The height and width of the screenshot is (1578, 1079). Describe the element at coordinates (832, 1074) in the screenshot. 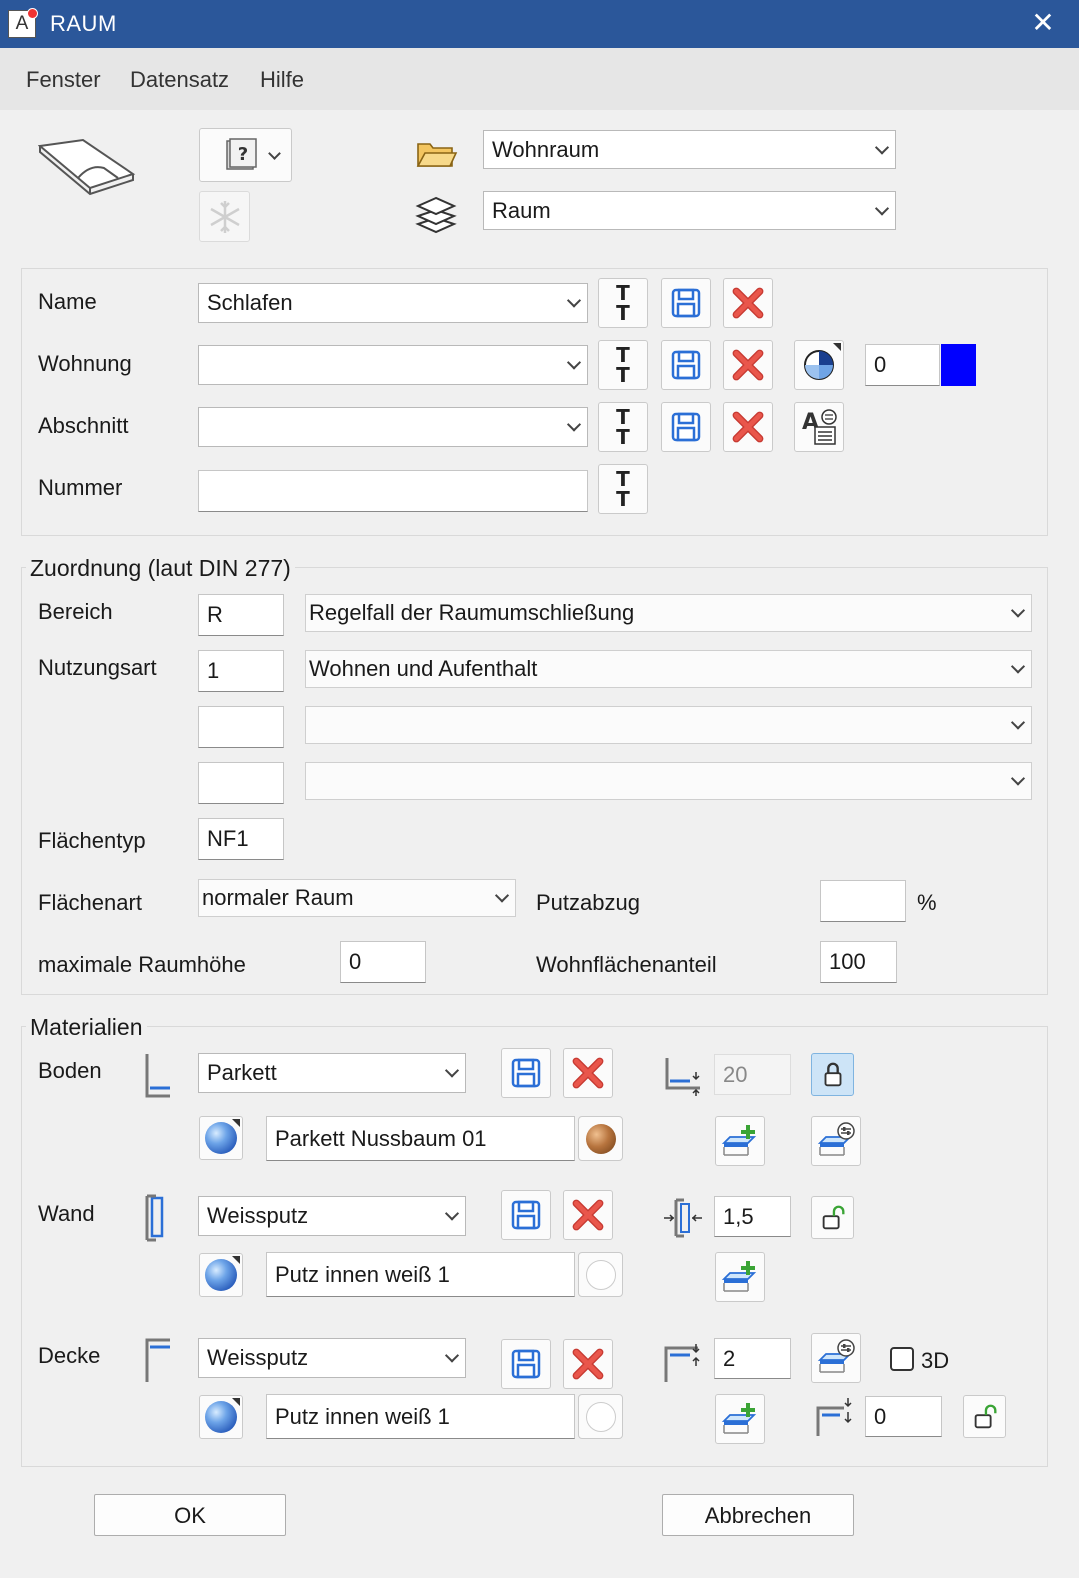

I see `boden-lock-button` at that location.